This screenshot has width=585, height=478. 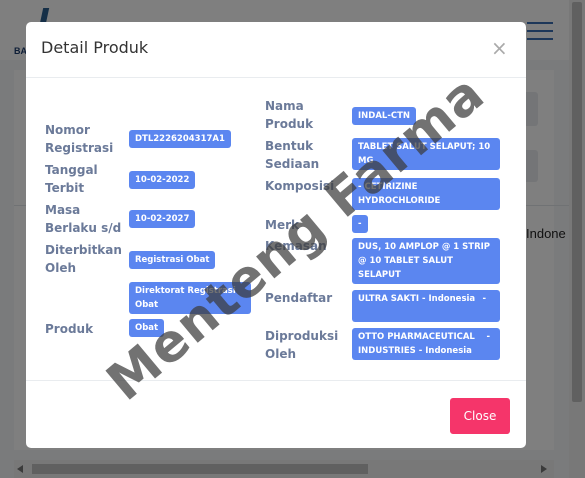 I want to click on close-icon: ×, so click(x=499, y=48).